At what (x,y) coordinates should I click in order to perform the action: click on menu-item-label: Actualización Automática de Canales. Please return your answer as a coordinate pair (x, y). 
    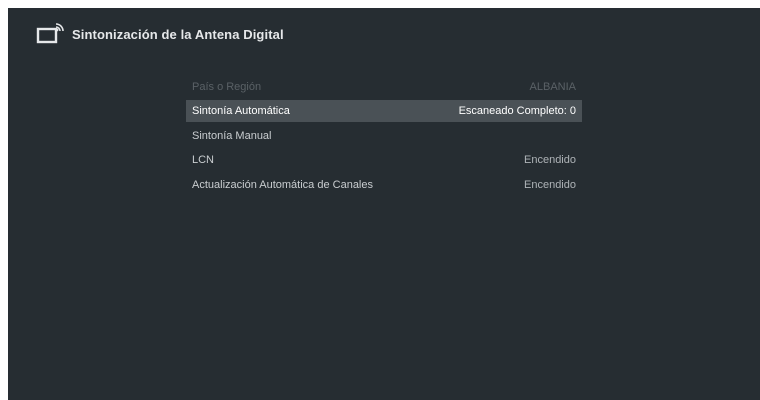
    Looking at the image, I should click on (282, 184).